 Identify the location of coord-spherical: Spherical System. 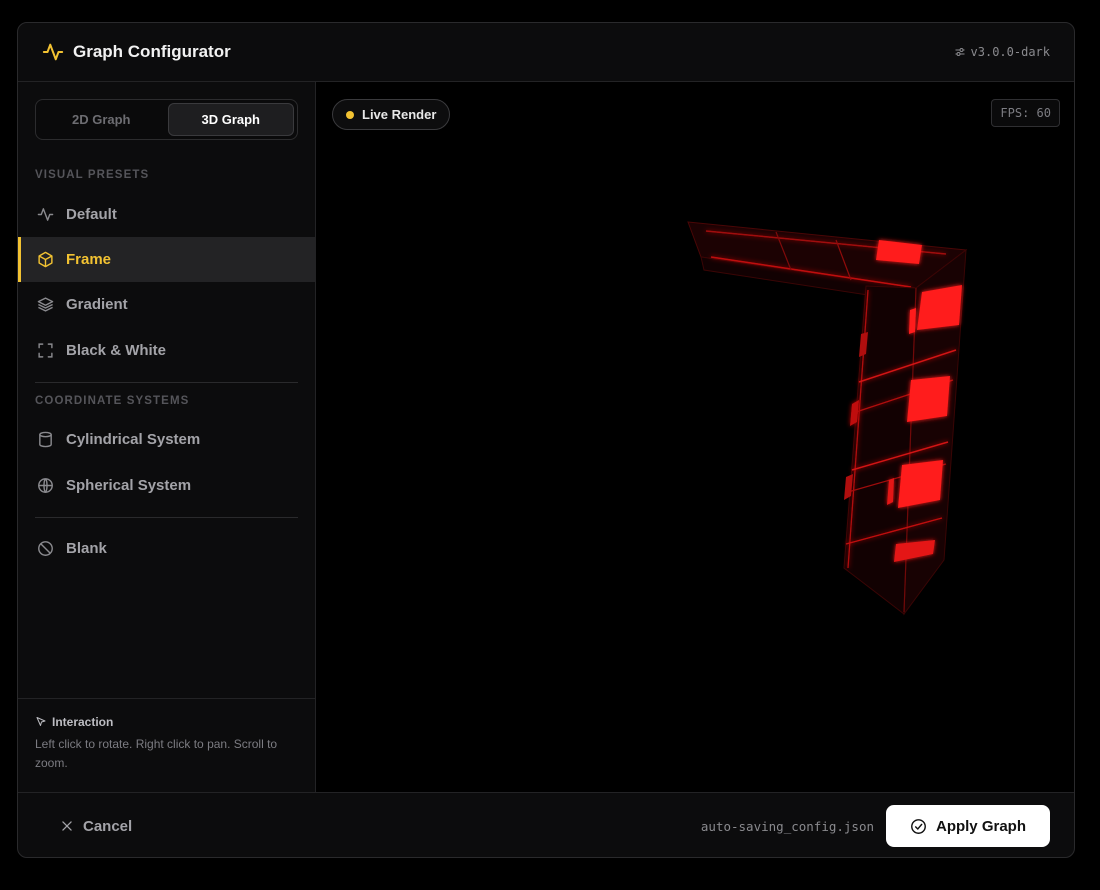
(166, 485).